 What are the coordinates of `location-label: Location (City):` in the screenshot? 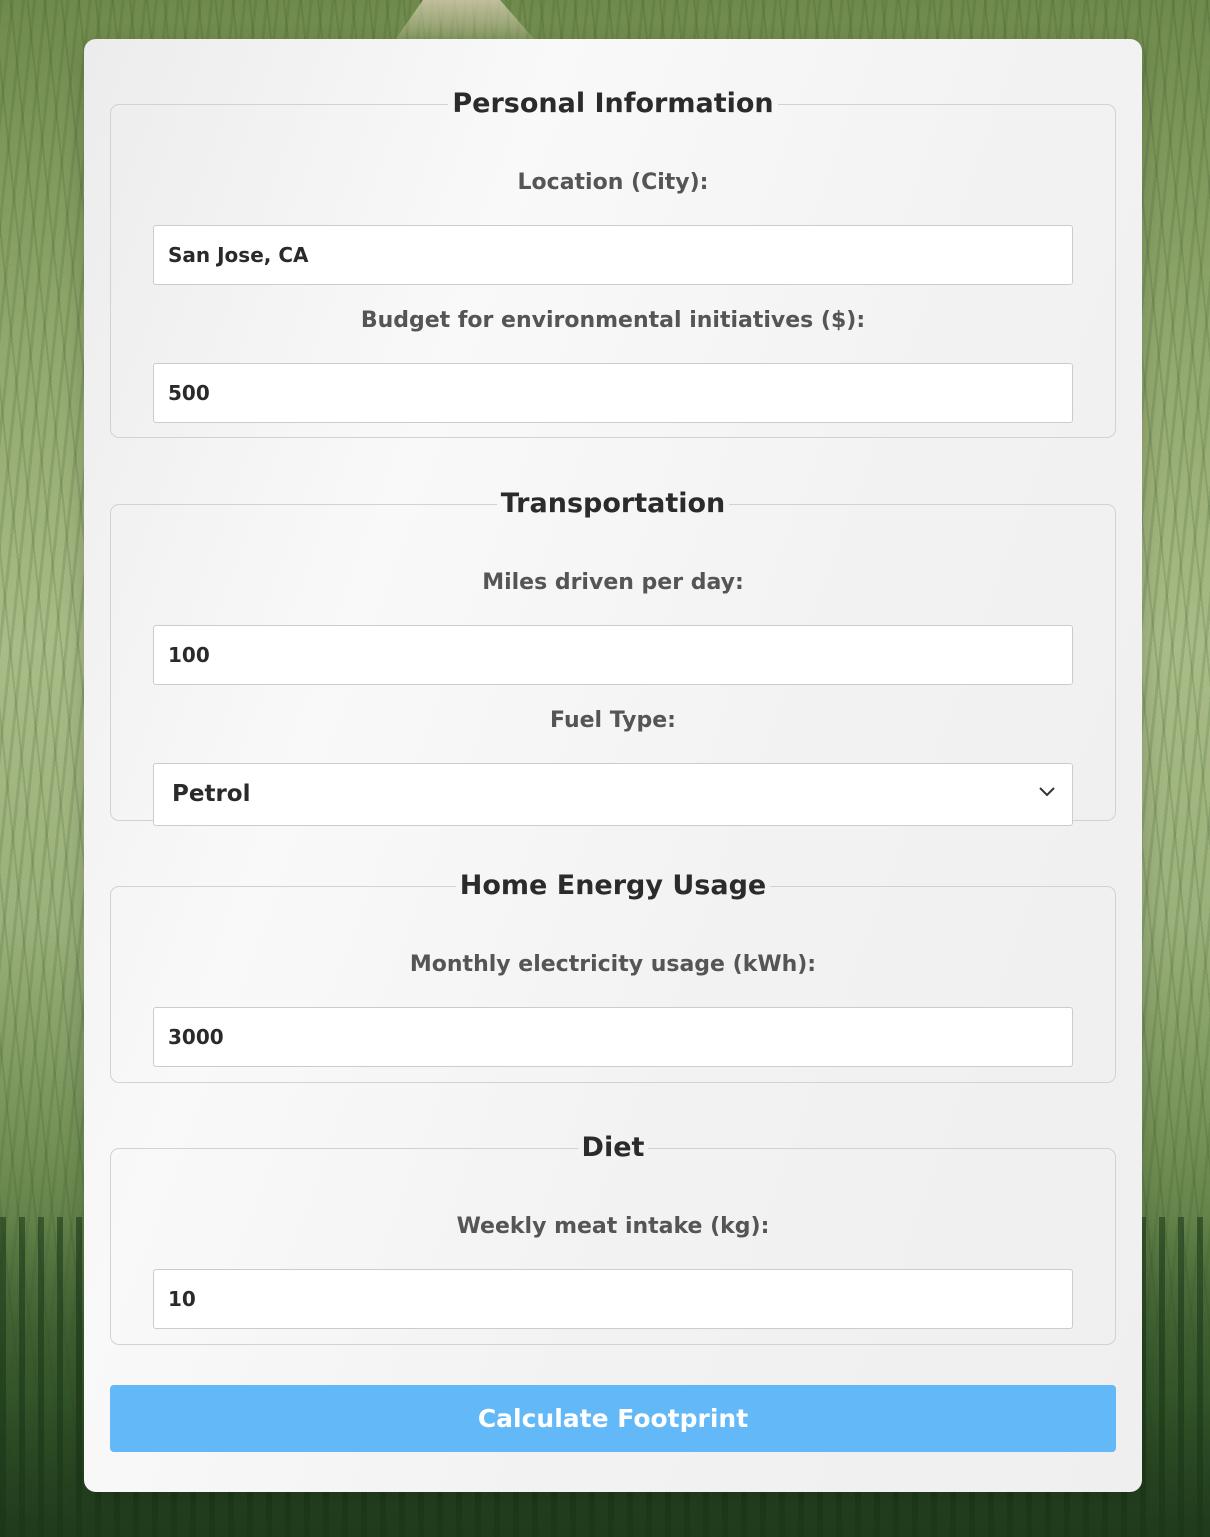 It's located at (613, 182).